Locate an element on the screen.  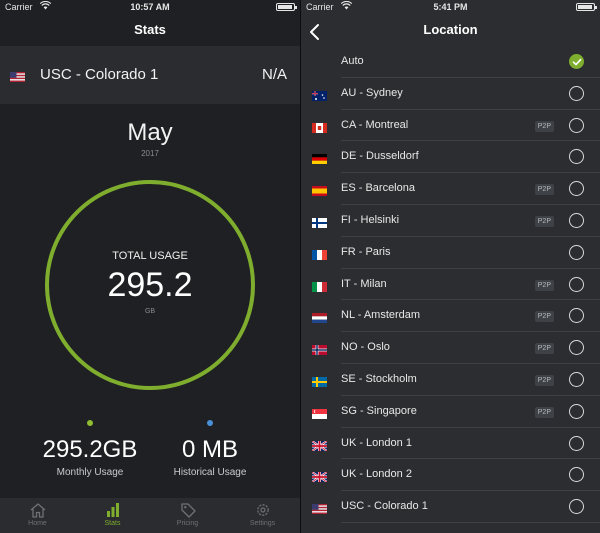
fi-flag-icon is located at coordinates (319, 224).